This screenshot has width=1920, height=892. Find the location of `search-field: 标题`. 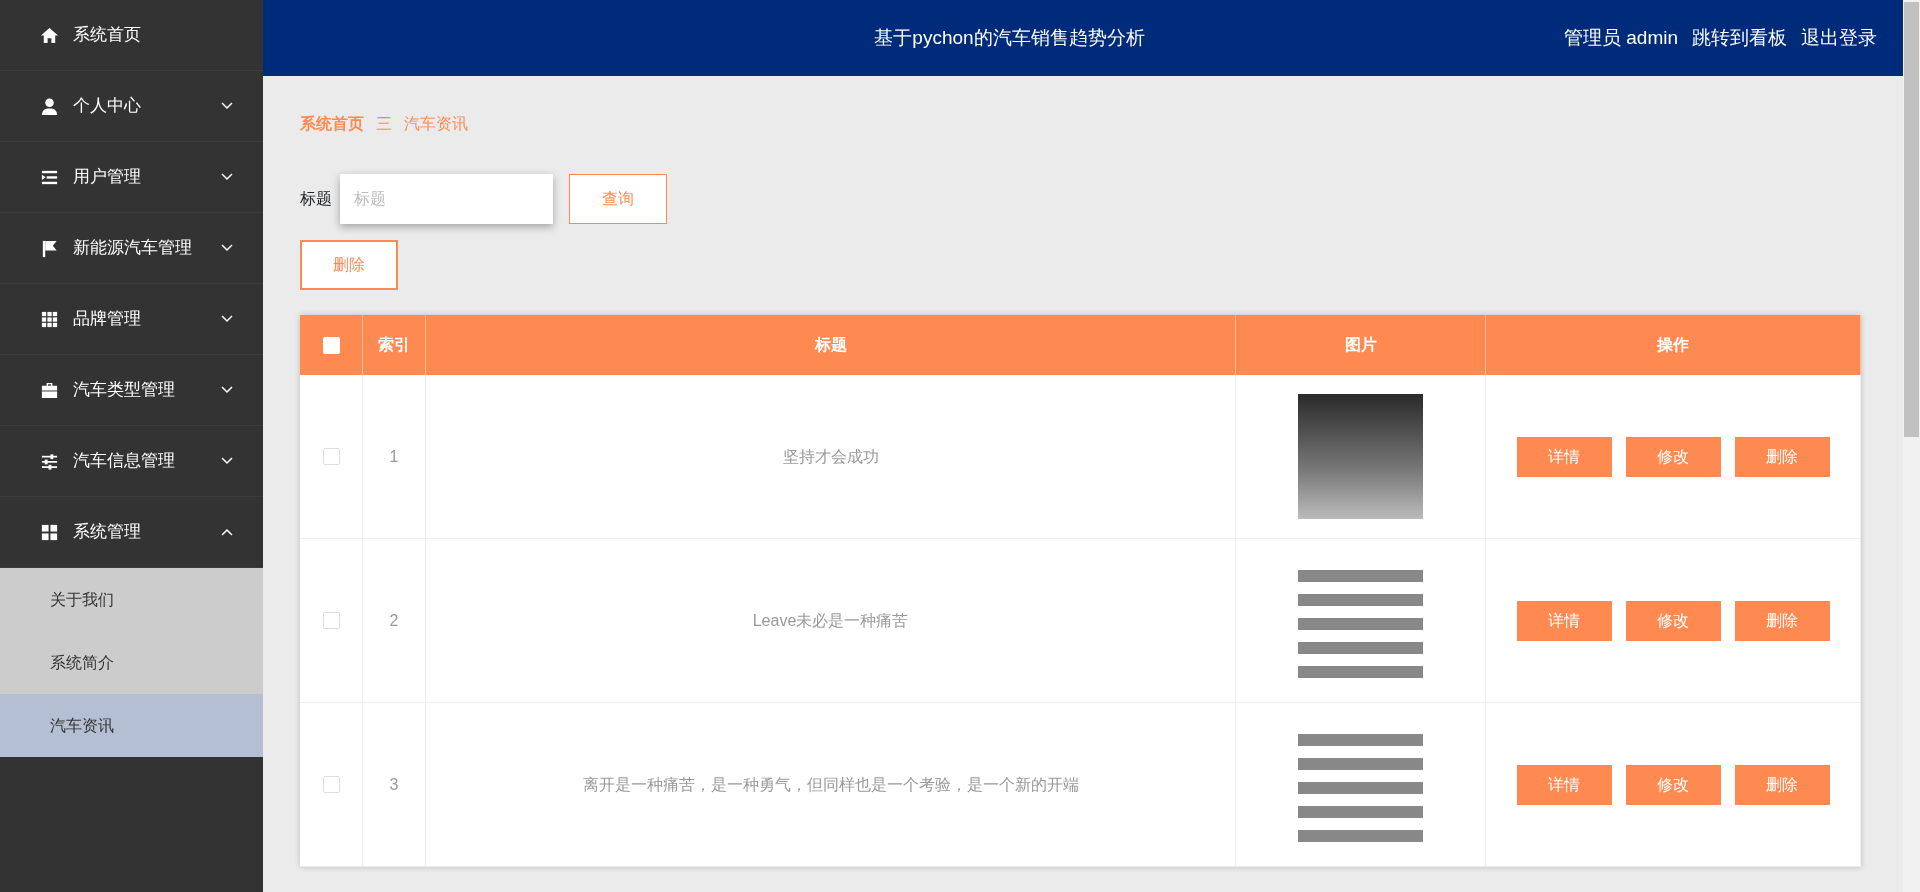

search-field: 标题 is located at coordinates (446, 199).